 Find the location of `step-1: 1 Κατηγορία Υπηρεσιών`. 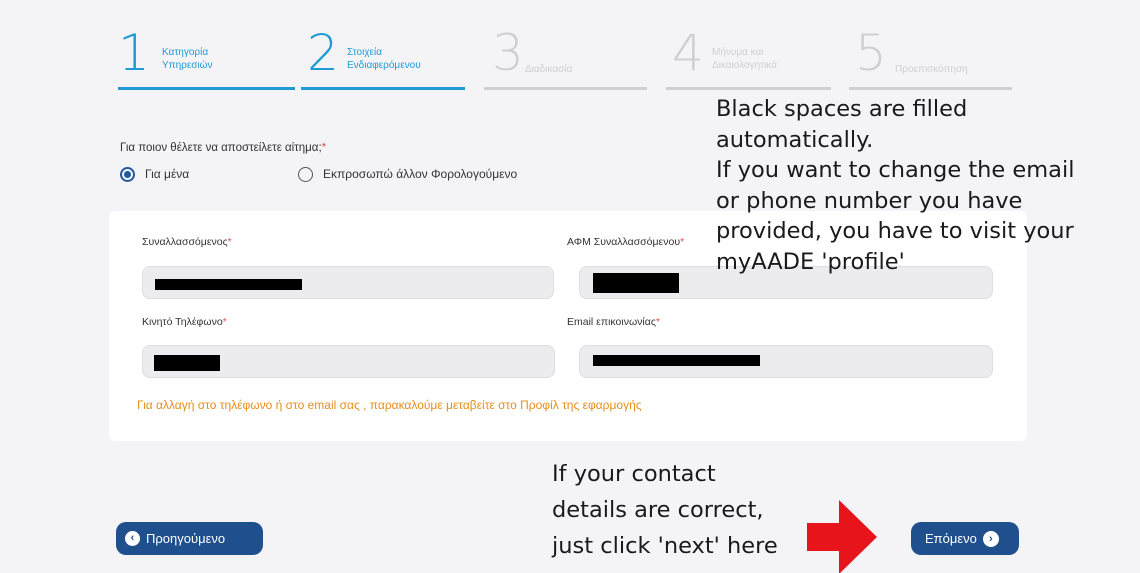

step-1: 1 Κατηγορία Υπηρεσιών is located at coordinates (206, 59).